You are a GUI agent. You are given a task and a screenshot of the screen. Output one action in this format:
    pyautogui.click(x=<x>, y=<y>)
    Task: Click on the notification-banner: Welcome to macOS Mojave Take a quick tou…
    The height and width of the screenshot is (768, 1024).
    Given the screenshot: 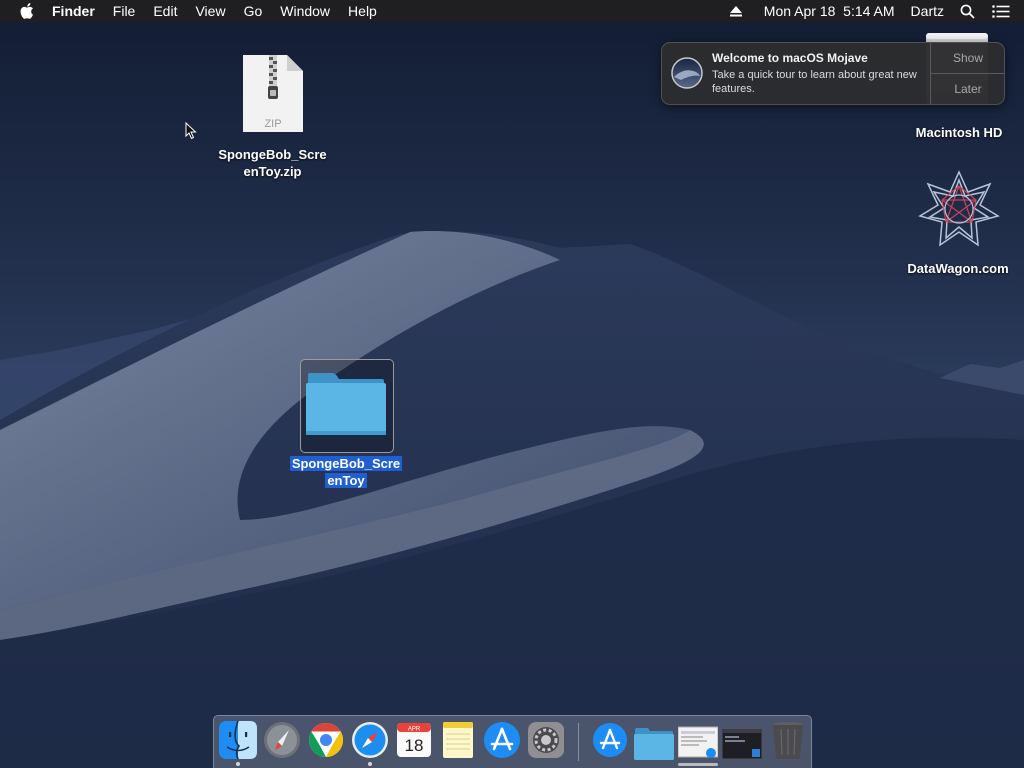 What is the action you would take?
    pyautogui.click(x=833, y=73)
    